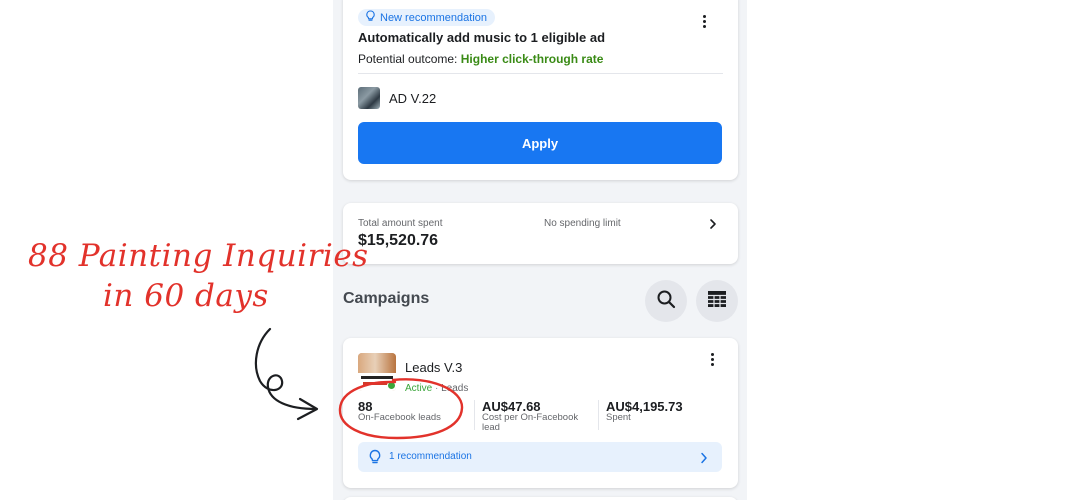 The width and height of the screenshot is (1080, 500). Describe the element at coordinates (400, 223) in the screenshot. I see `total-spent-label: Total amount spent` at that location.